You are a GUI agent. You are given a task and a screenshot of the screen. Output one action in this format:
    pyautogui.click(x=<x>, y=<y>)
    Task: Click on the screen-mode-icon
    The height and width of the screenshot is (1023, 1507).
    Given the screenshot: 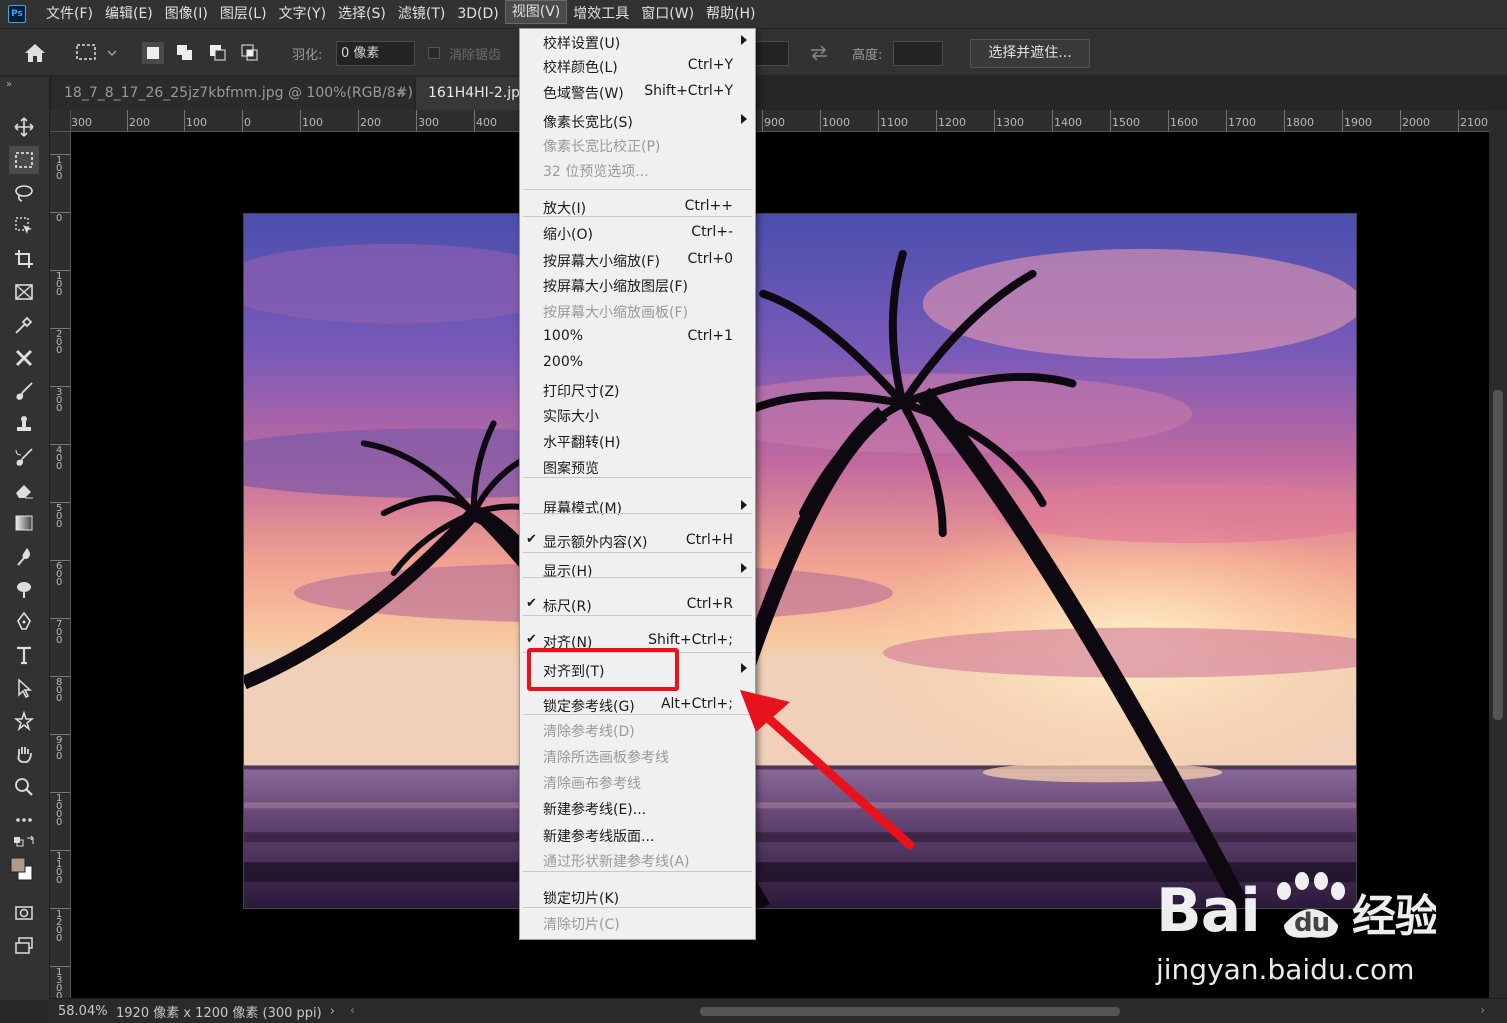 What is the action you would take?
    pyautogui.click(x=24, y=946)
    